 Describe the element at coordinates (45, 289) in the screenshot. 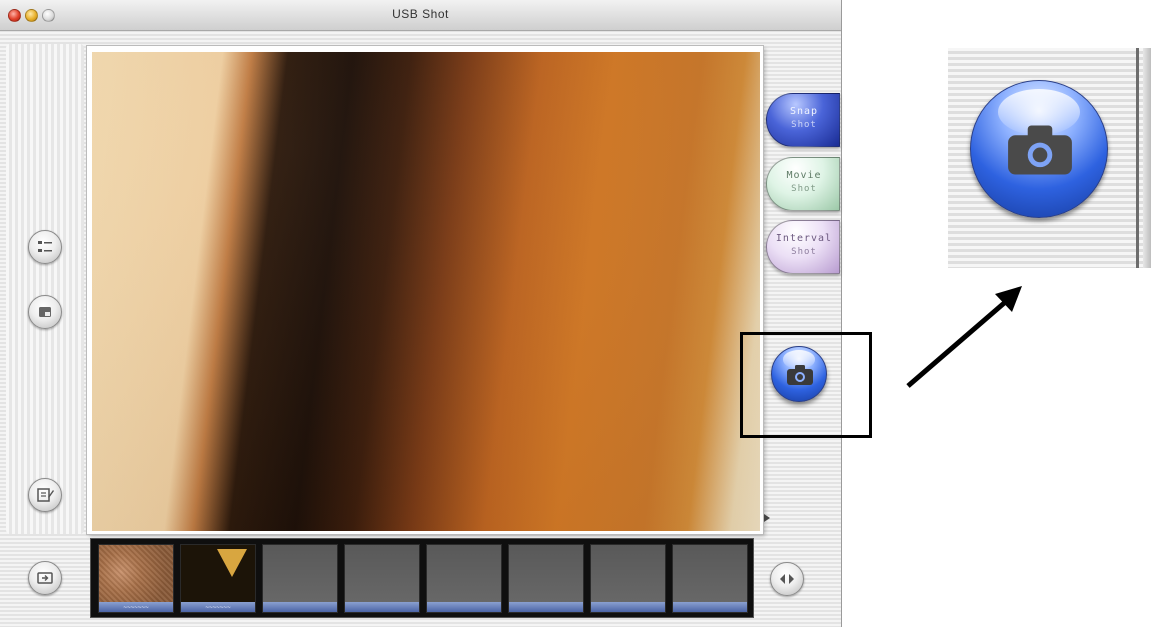

I see `left-tool-strip` at that location.